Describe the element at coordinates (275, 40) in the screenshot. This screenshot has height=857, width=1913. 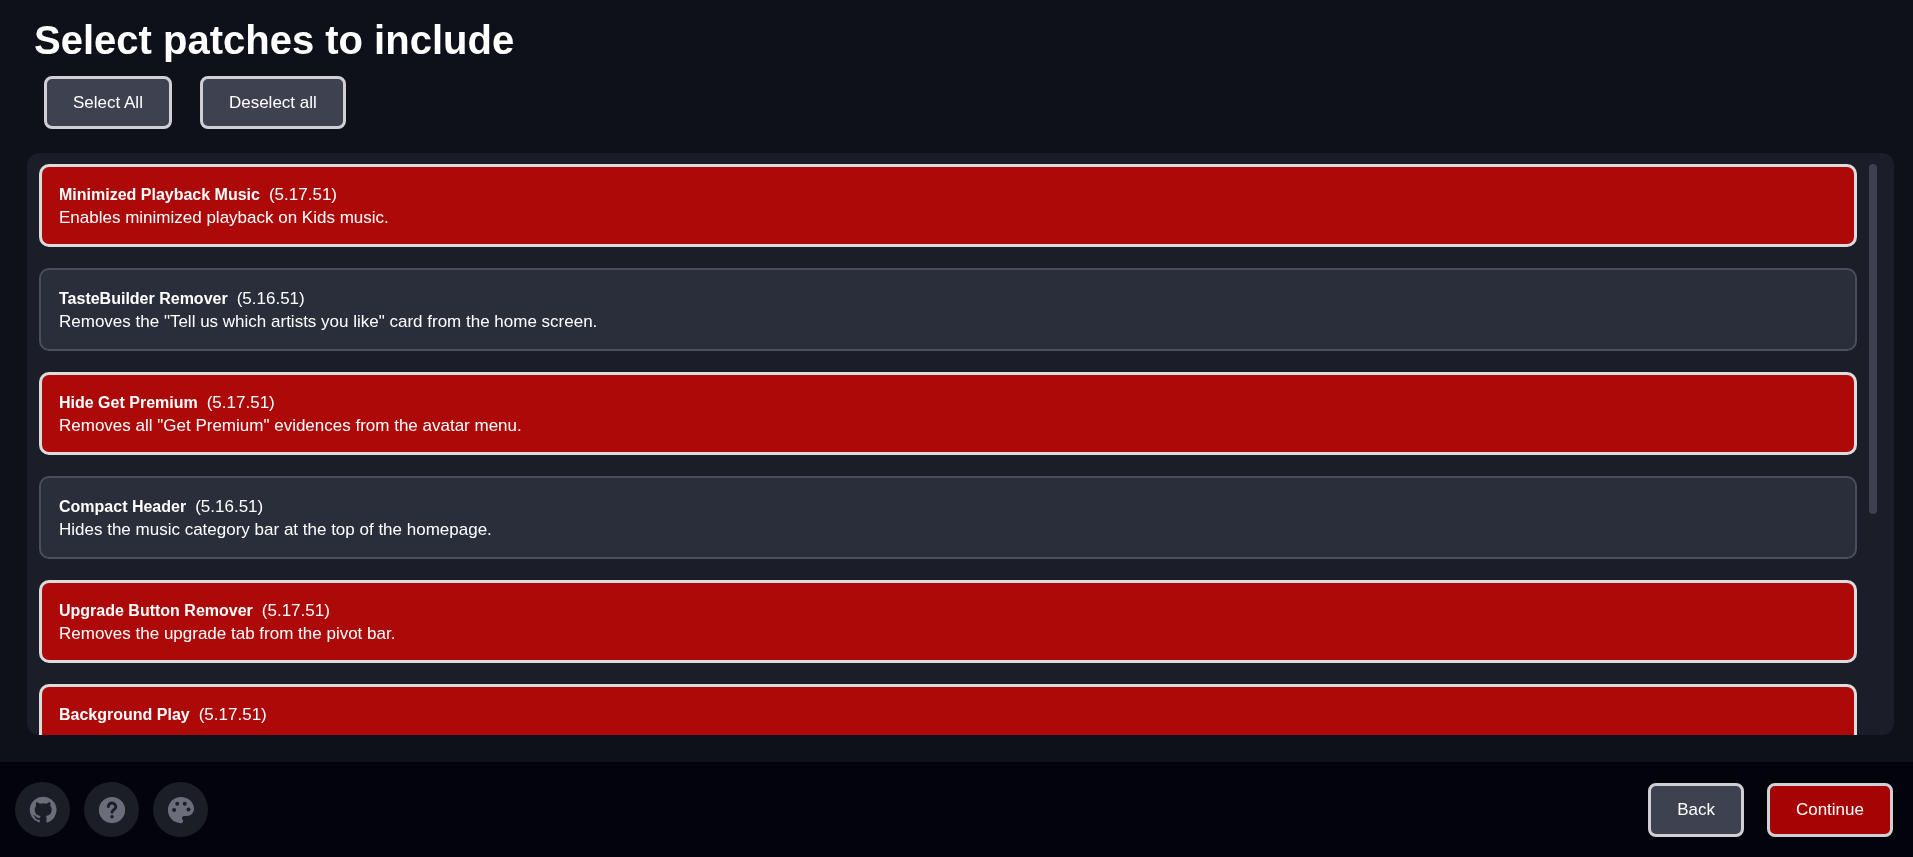
I see `page-title: Select patches to include` at that location.